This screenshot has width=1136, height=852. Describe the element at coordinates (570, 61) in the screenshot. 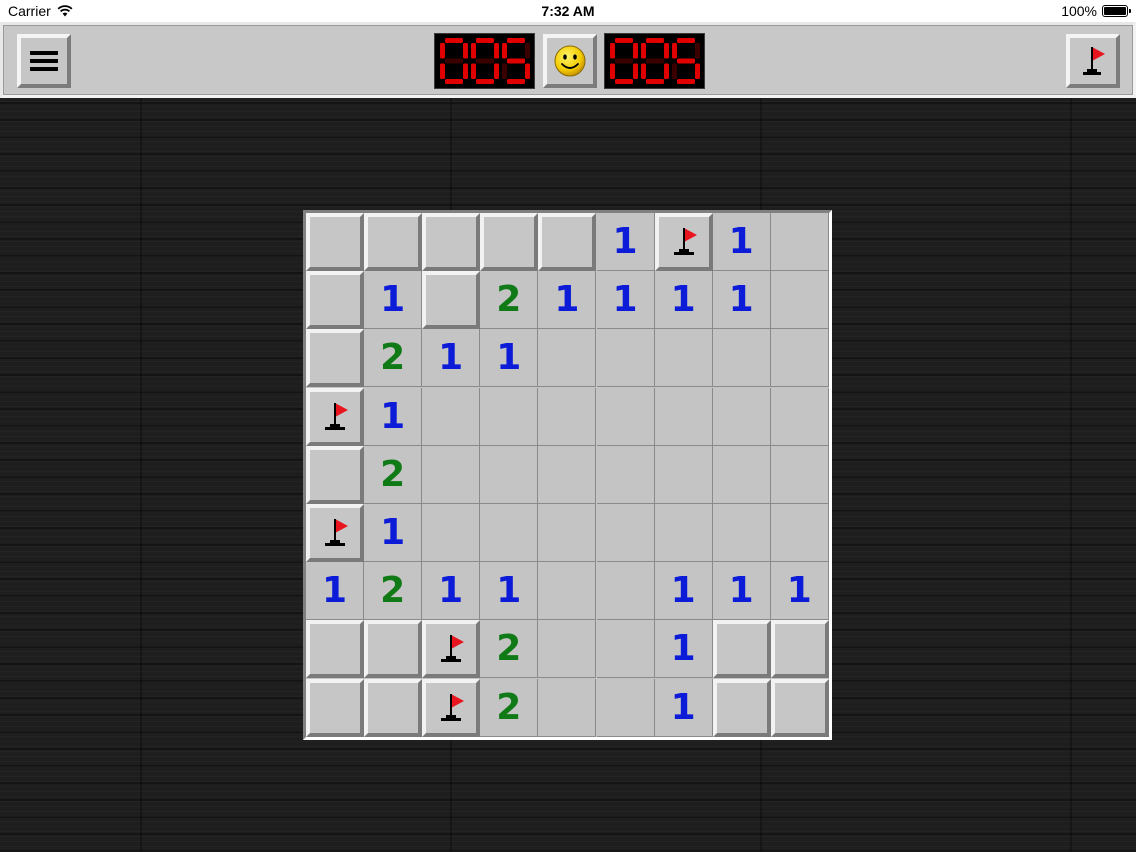

I see `new-game-smiley-button` at that location.